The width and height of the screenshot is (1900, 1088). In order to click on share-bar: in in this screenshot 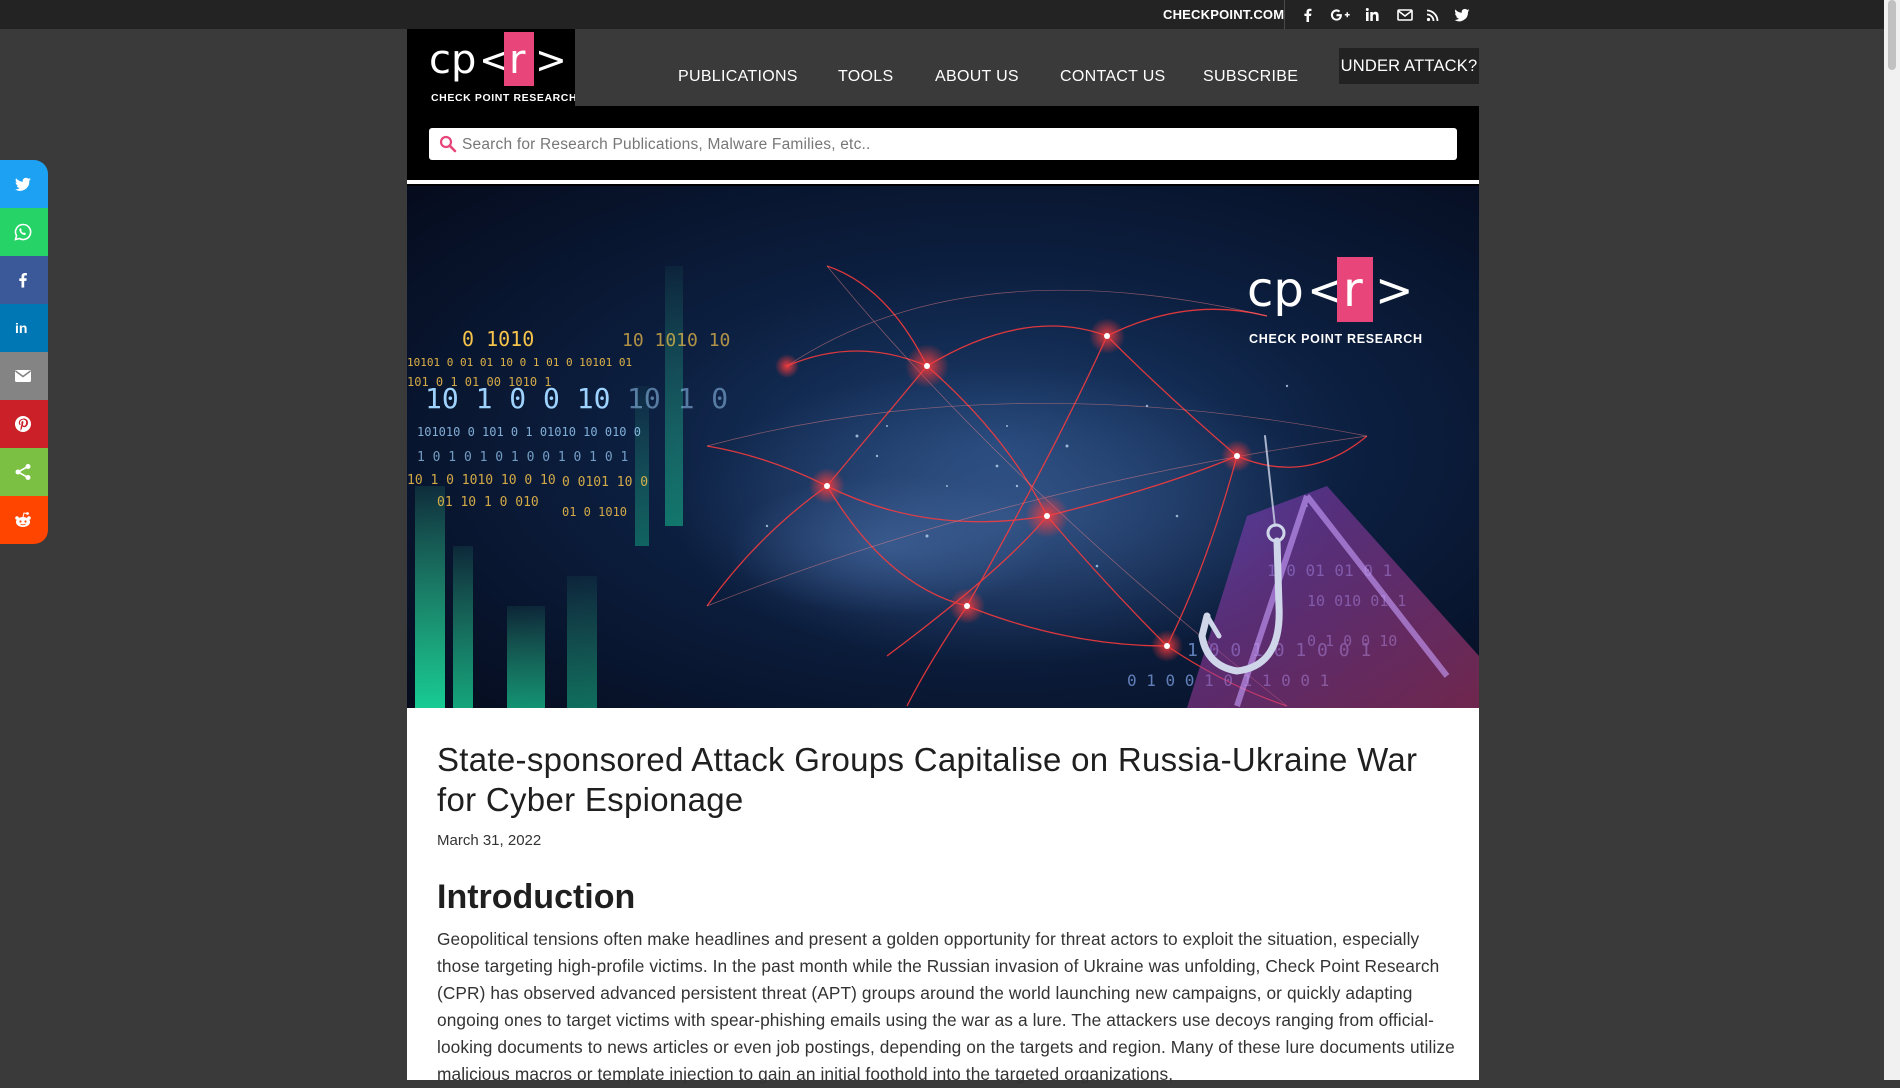, I will do `click(24, 352)`.